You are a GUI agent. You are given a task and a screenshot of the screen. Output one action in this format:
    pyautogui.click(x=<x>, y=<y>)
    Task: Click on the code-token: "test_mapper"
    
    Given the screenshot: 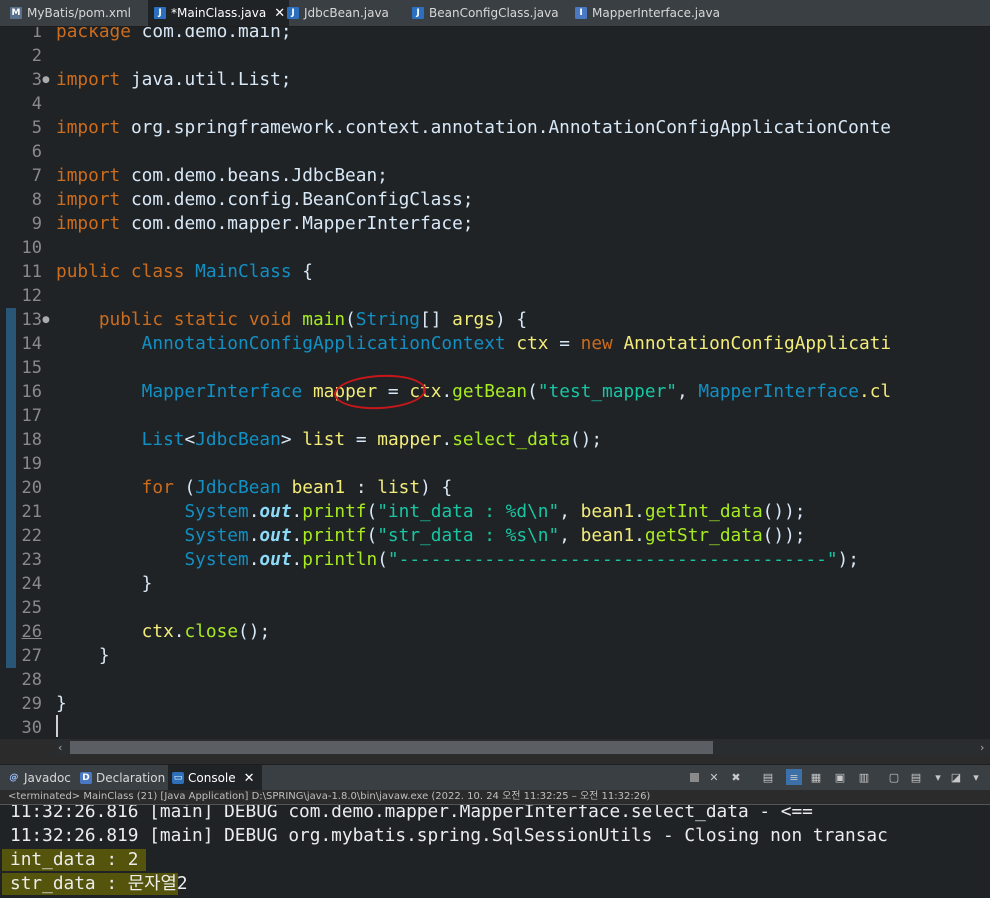 What is the action you would take?
    pyautogui.click(x=607, y=391)
    